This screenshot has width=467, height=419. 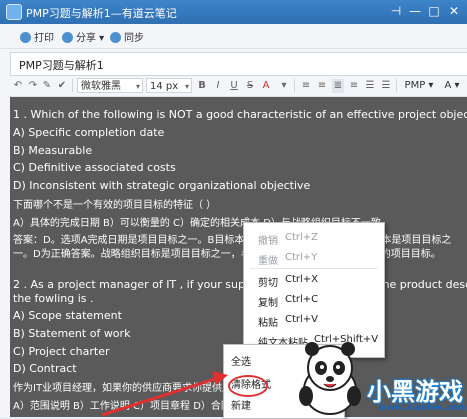 What do you see at coordinates (134, 38) in the screenshot?
I see `sync-label: 同步` at bounding box center [134, 38].